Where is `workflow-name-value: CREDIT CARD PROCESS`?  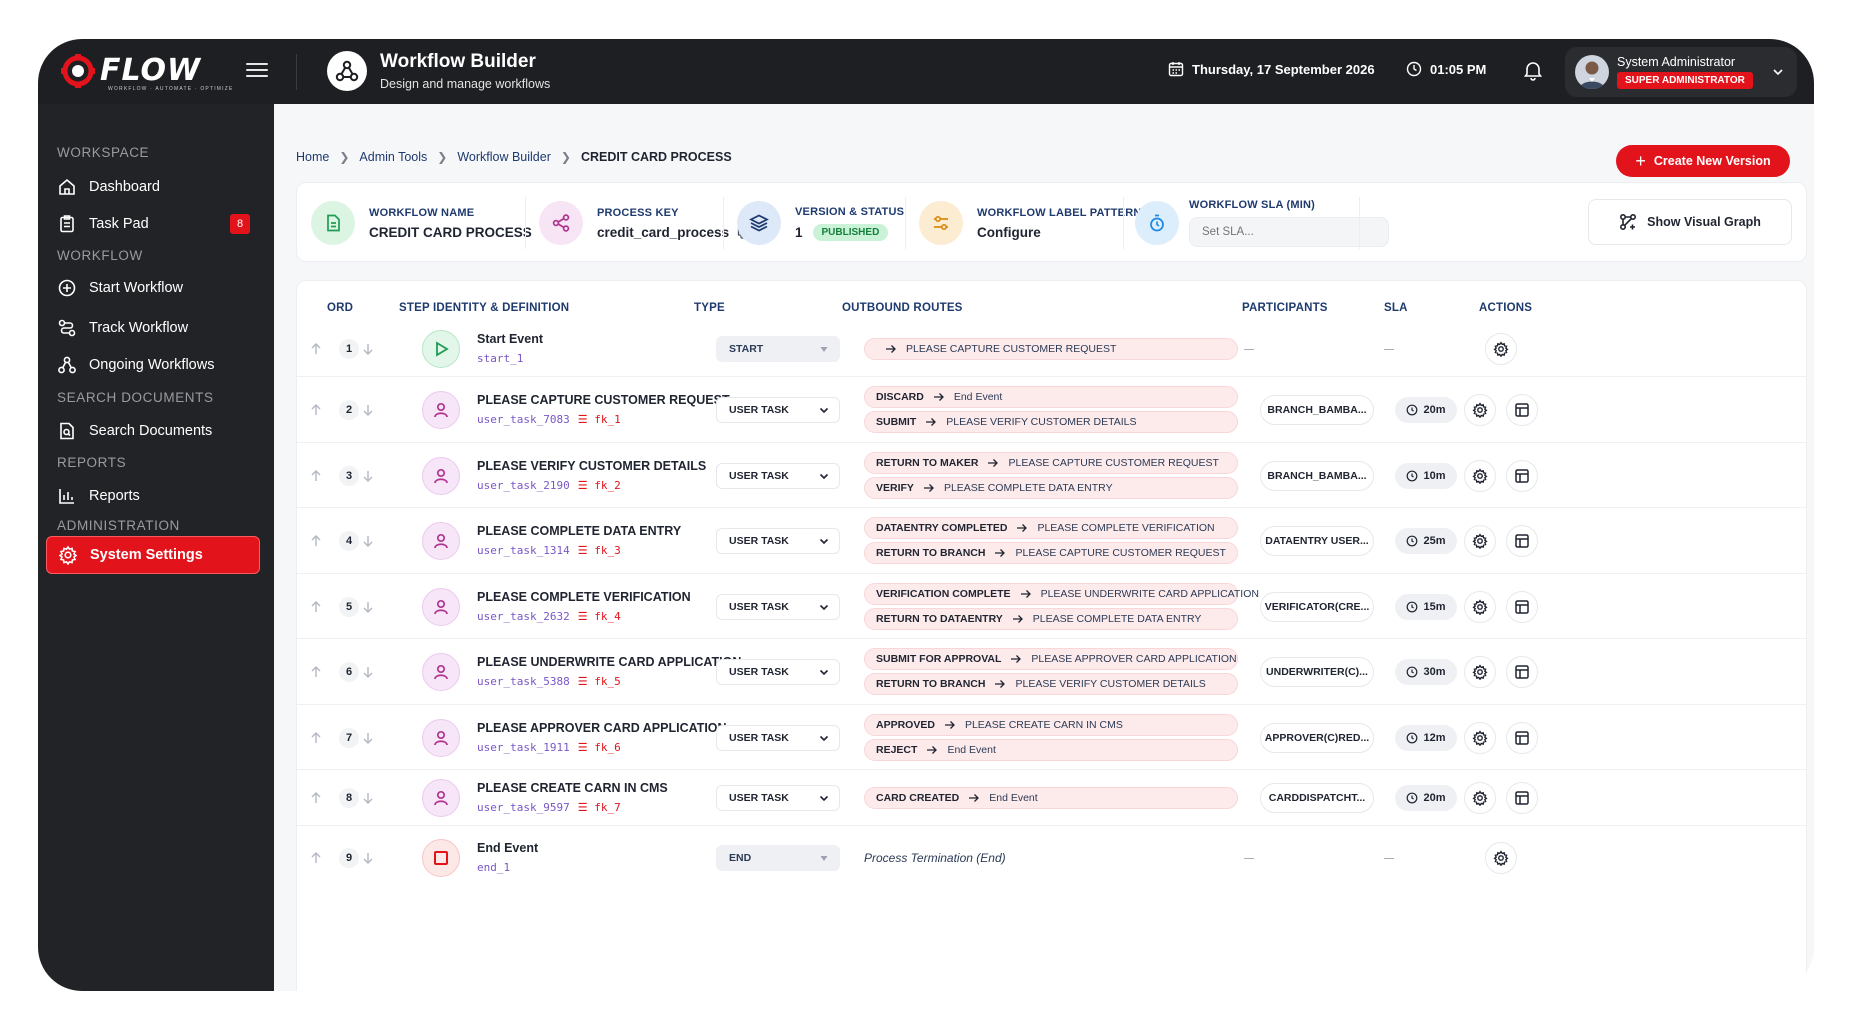
workflow-name-value: CREDIT CARD PROCESS is located at coordinates (450, 232).